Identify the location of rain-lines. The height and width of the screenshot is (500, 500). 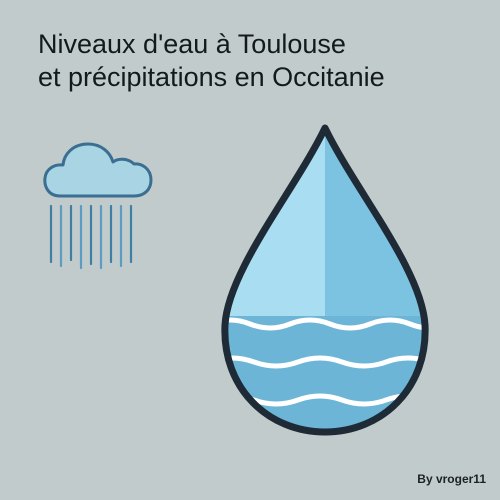
(91, 237).